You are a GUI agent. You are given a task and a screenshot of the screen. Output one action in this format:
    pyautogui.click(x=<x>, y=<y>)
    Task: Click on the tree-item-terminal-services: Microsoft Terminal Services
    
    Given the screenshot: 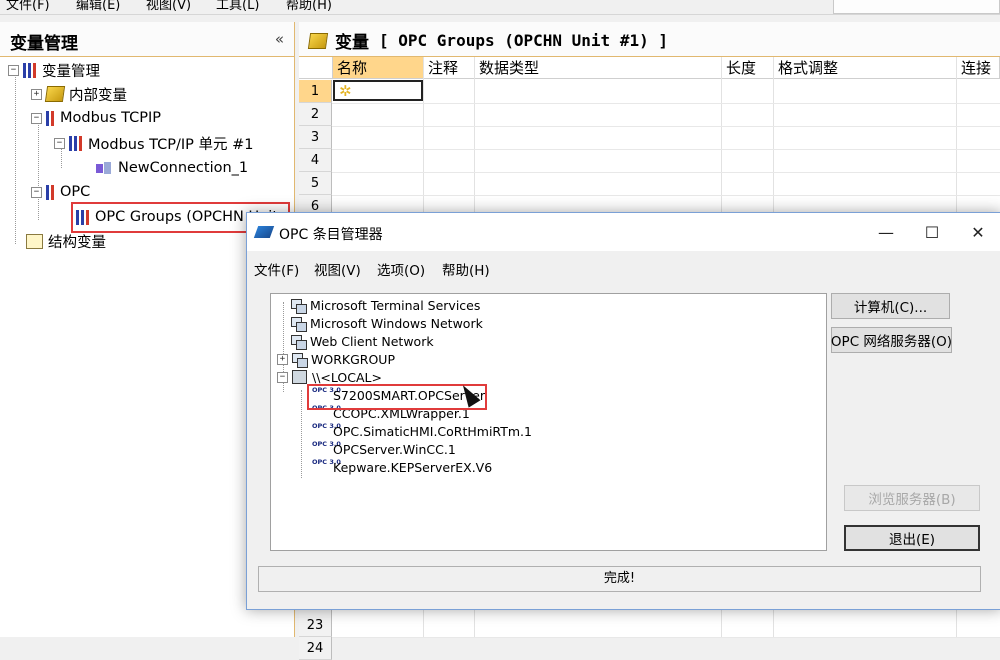 What is the action you would take?
    pyautogui.click(x=385, y=305)
    